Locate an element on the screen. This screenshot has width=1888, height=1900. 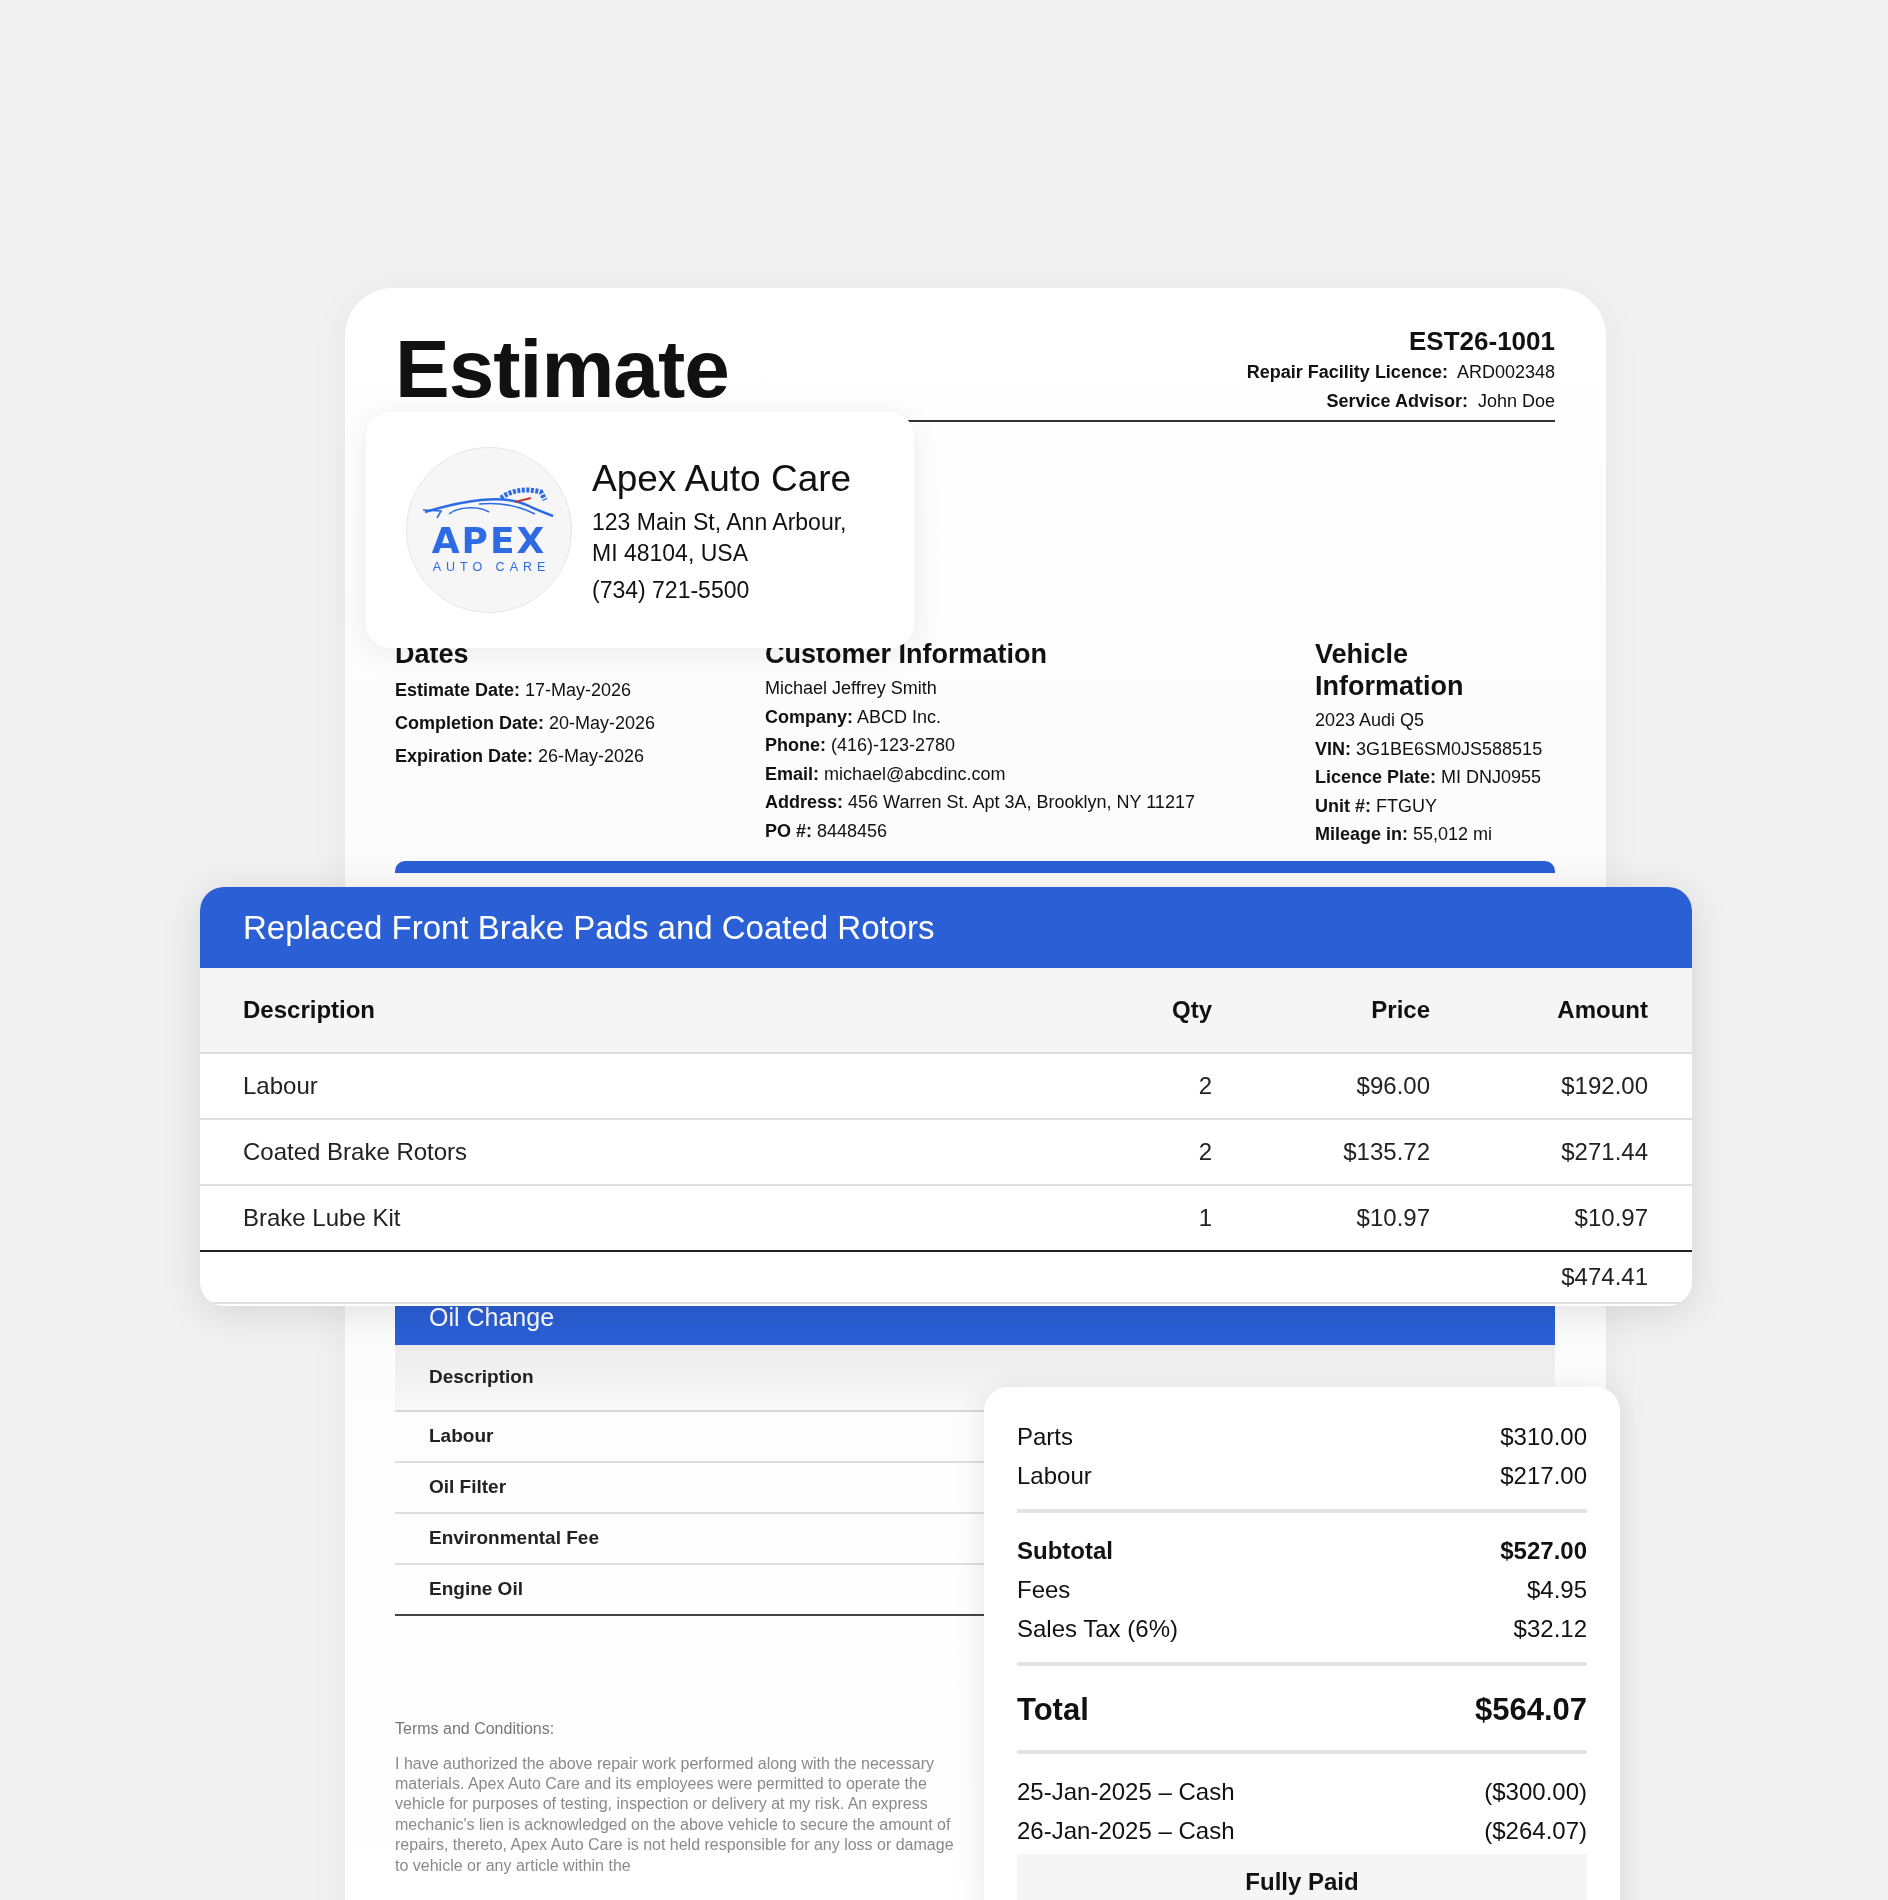
summary-label: Fees is located at coordinates (1044, 1590).